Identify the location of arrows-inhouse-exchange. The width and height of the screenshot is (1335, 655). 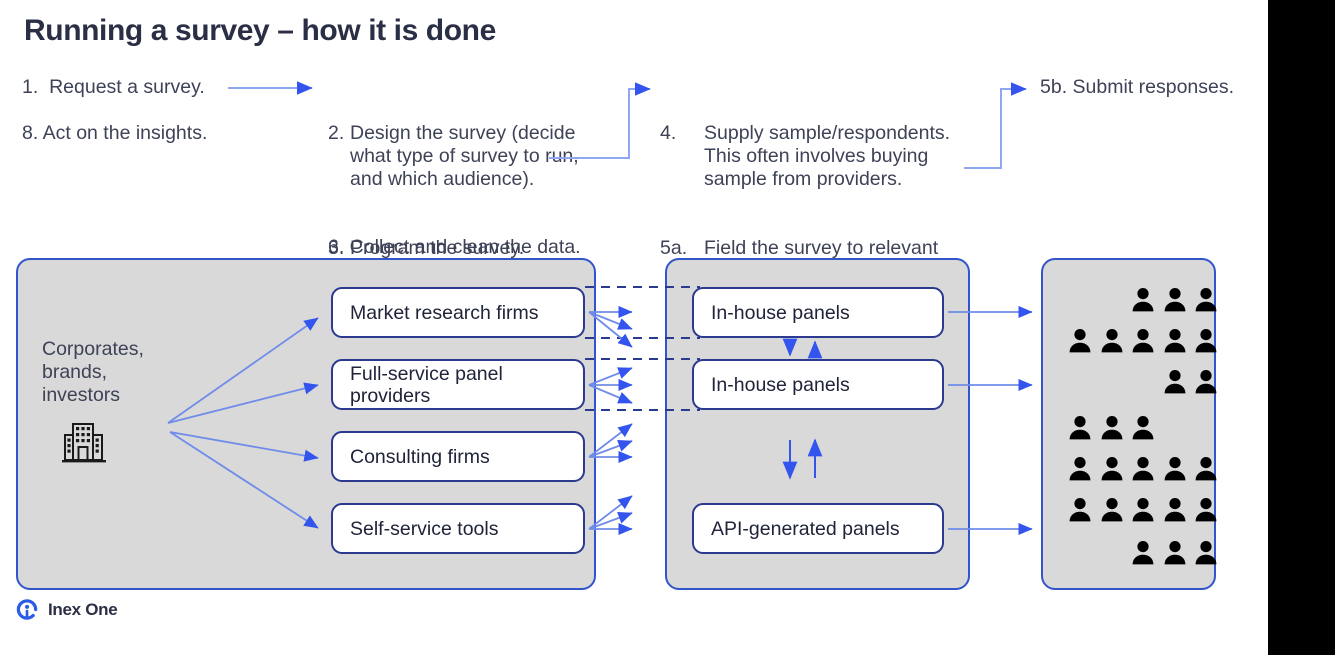
(802, 348).